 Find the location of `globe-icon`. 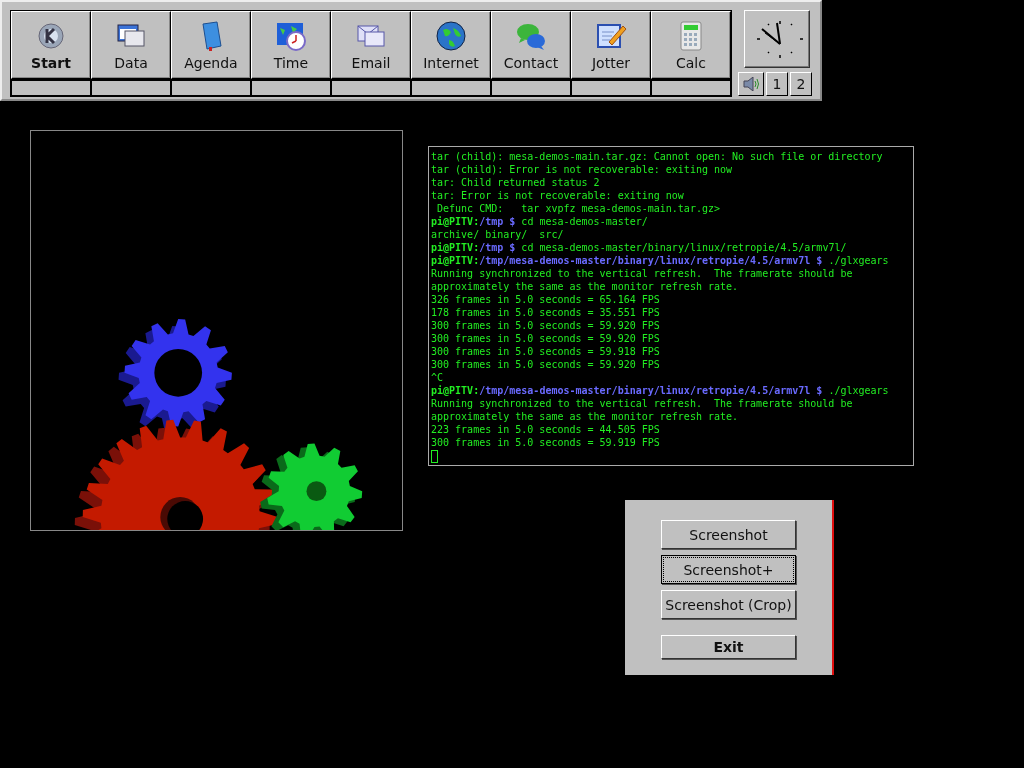

globe-icon is located at coordinates (451, 35).